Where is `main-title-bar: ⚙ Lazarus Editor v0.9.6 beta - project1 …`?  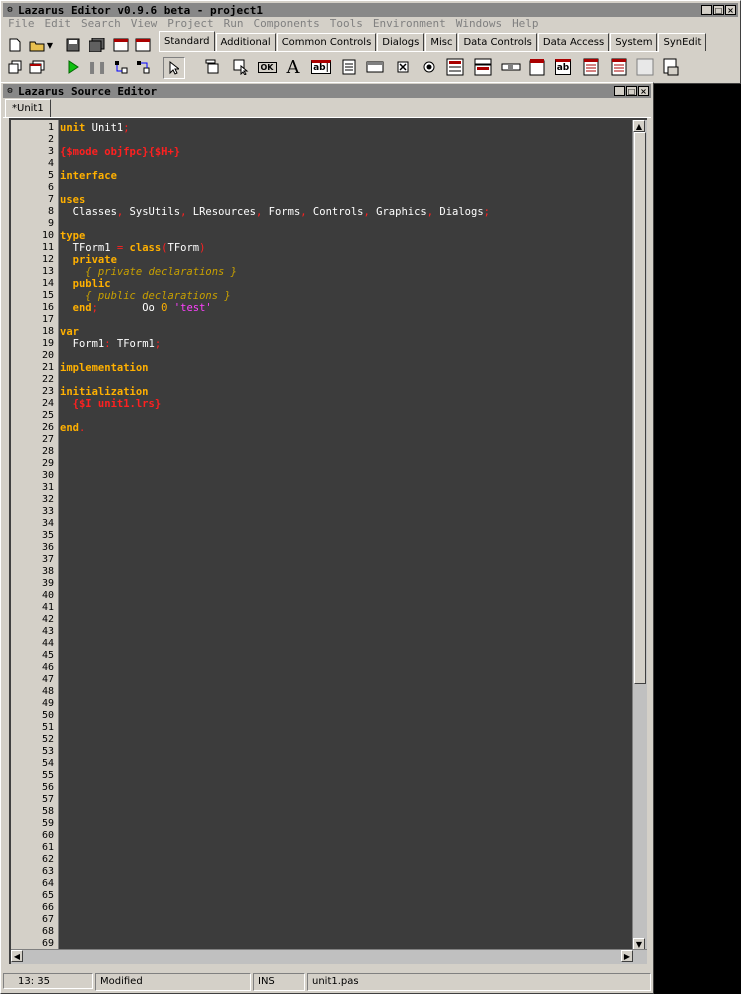 main-title-bar: ⚙ Lazarus Editor v0.9.6 beta - project1 … is located at coordinates (370, 10).